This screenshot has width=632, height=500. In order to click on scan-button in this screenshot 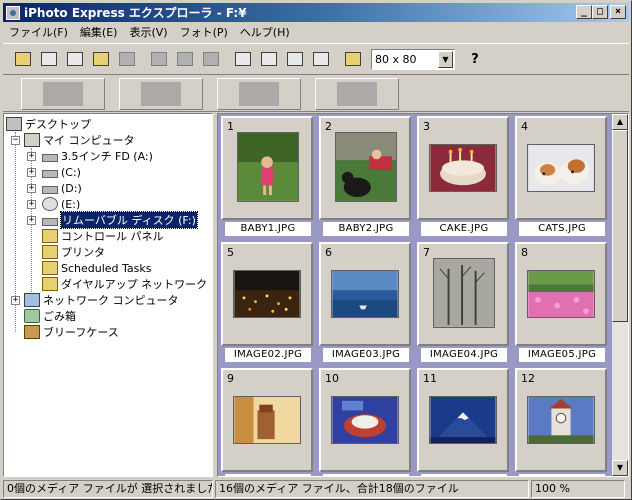, I will do `click(127, 59)`.